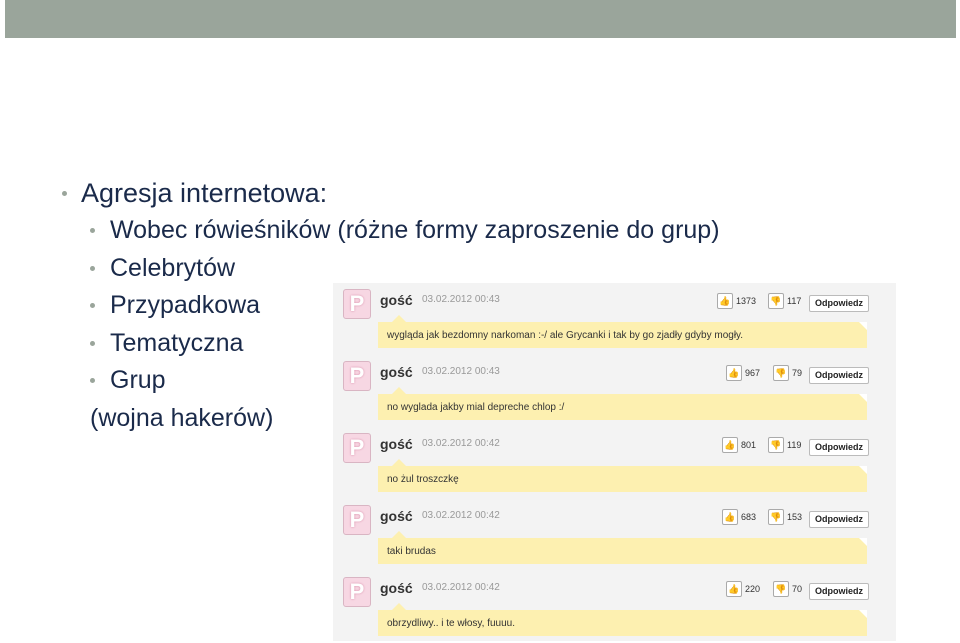 This screenshot has height=643, width=960. What do you see at coordinates (743, 373) in the screenshot?
I see `like-button: 👍 967` at bounding box center [743, 373].